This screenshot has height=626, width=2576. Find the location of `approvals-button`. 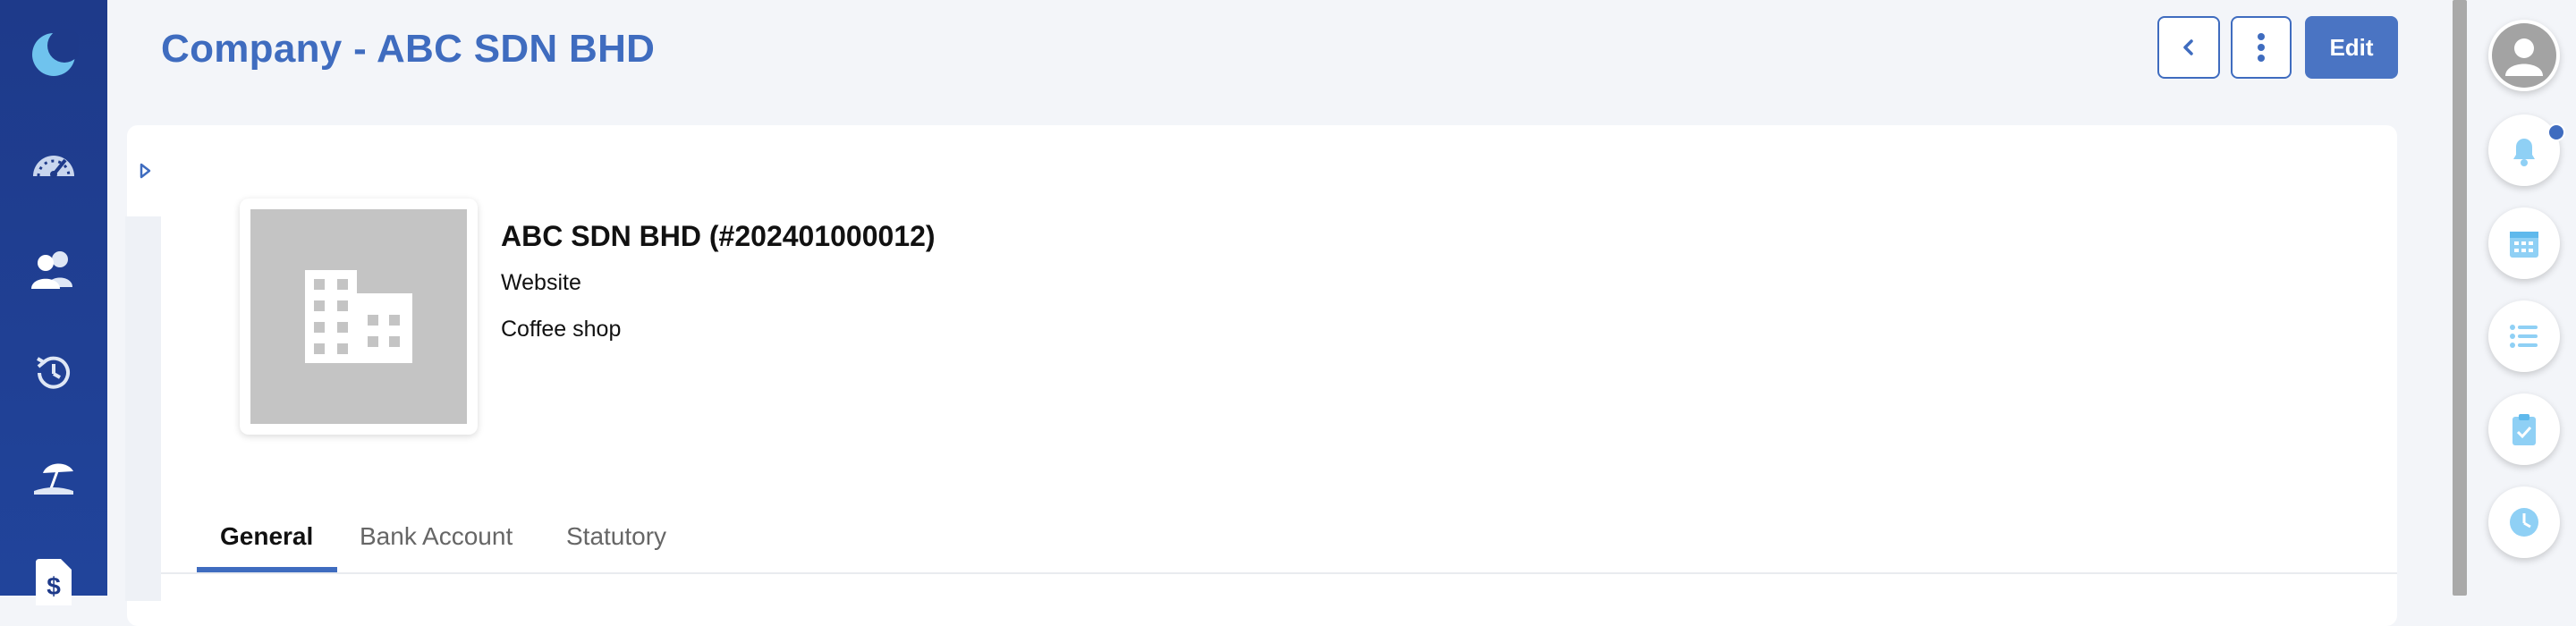

approvals-button is located at coordinates (2524, 429).